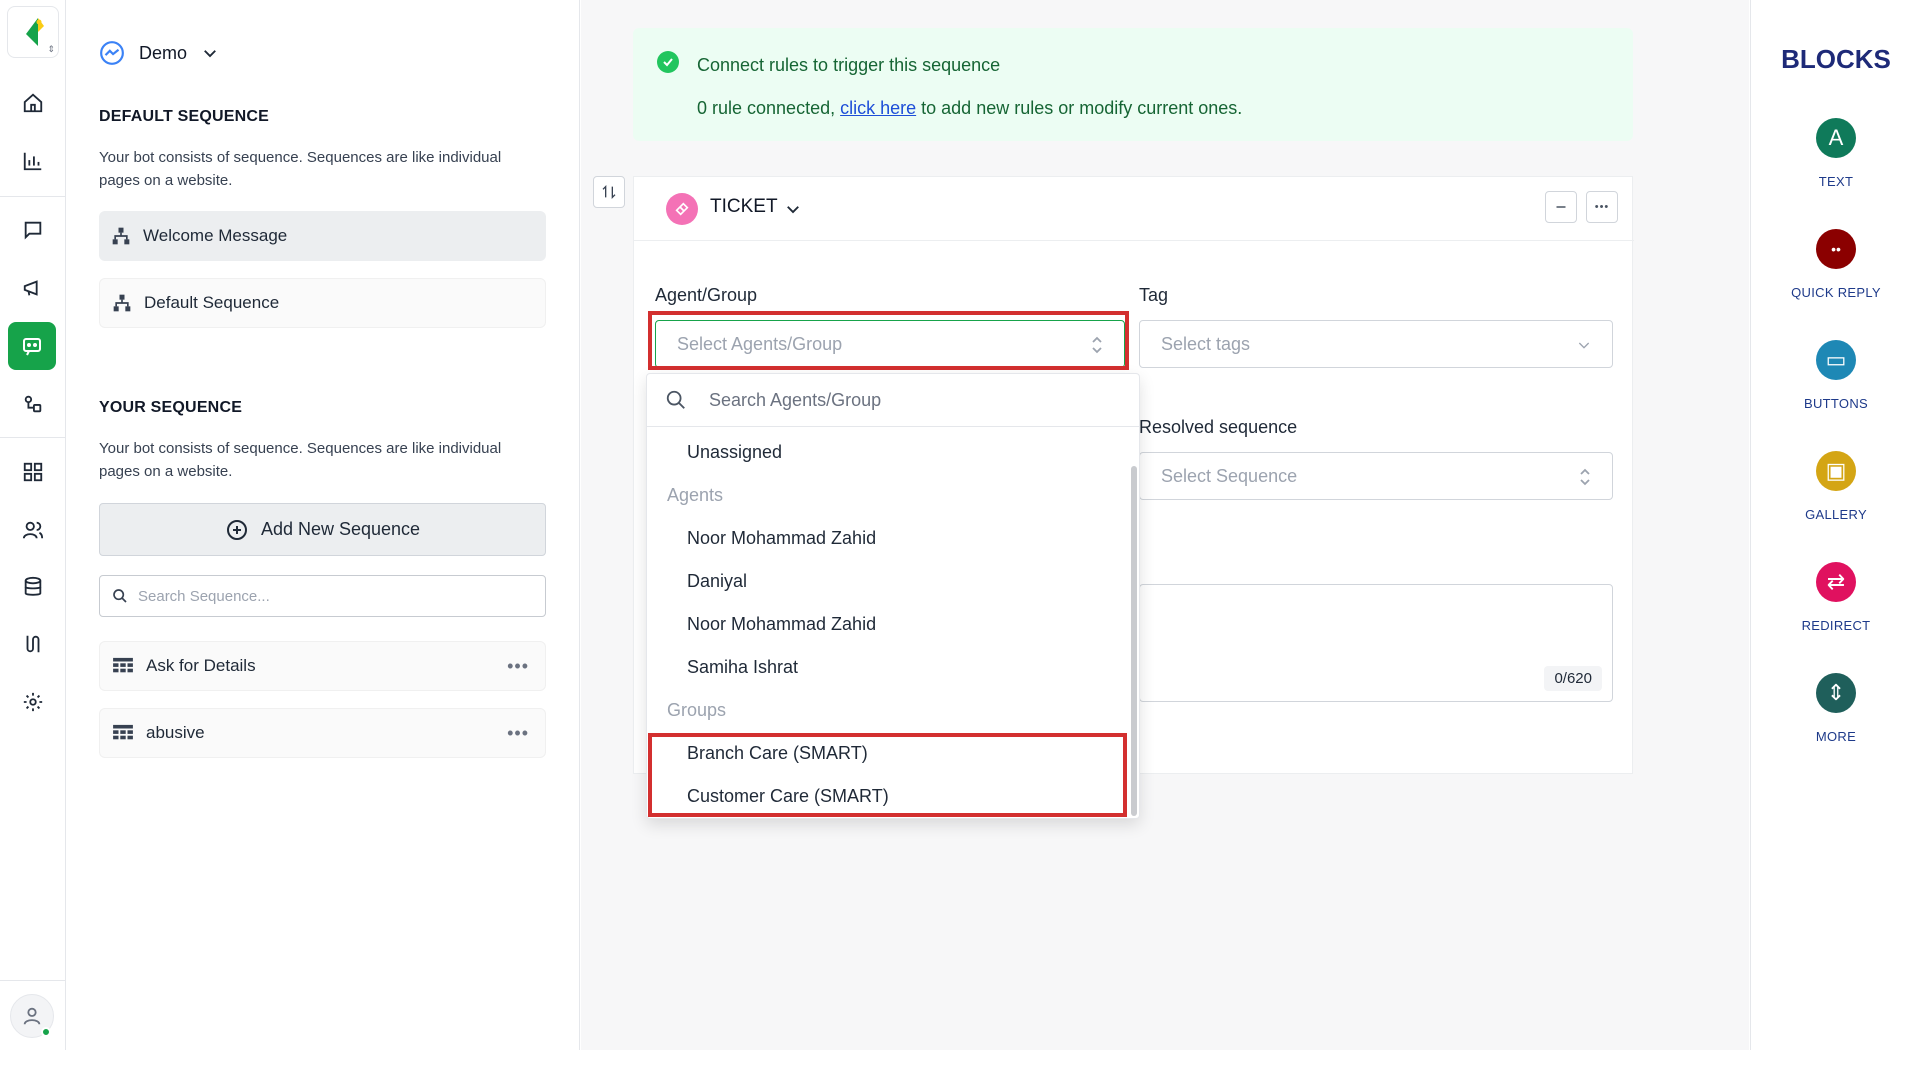 The width and height of the screenshot is (1920, 1080). Describe the element at coordinates (742, 667) in the screenshot. I see `option-agent: Samiha Ishrat` at that location.